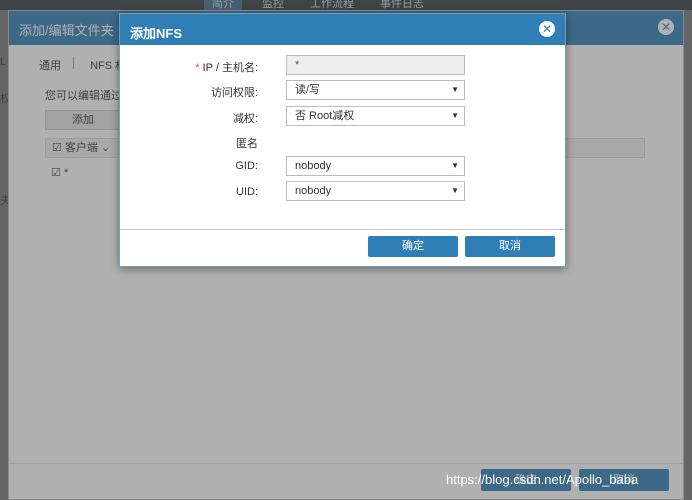 This screenshot has height=500, width=692. I want to click on access-label: 访问权限:, so click(234, 93).